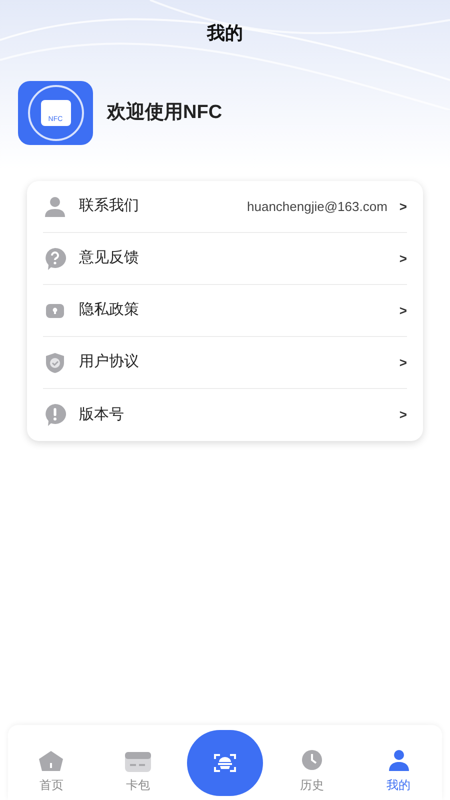 The height and width of the screenshot is (800, 450). What do you see at coordinates (225, 259) in the screenshot?
I see `menu-item: 意见反馈 >` at bounding box center [225, 259].